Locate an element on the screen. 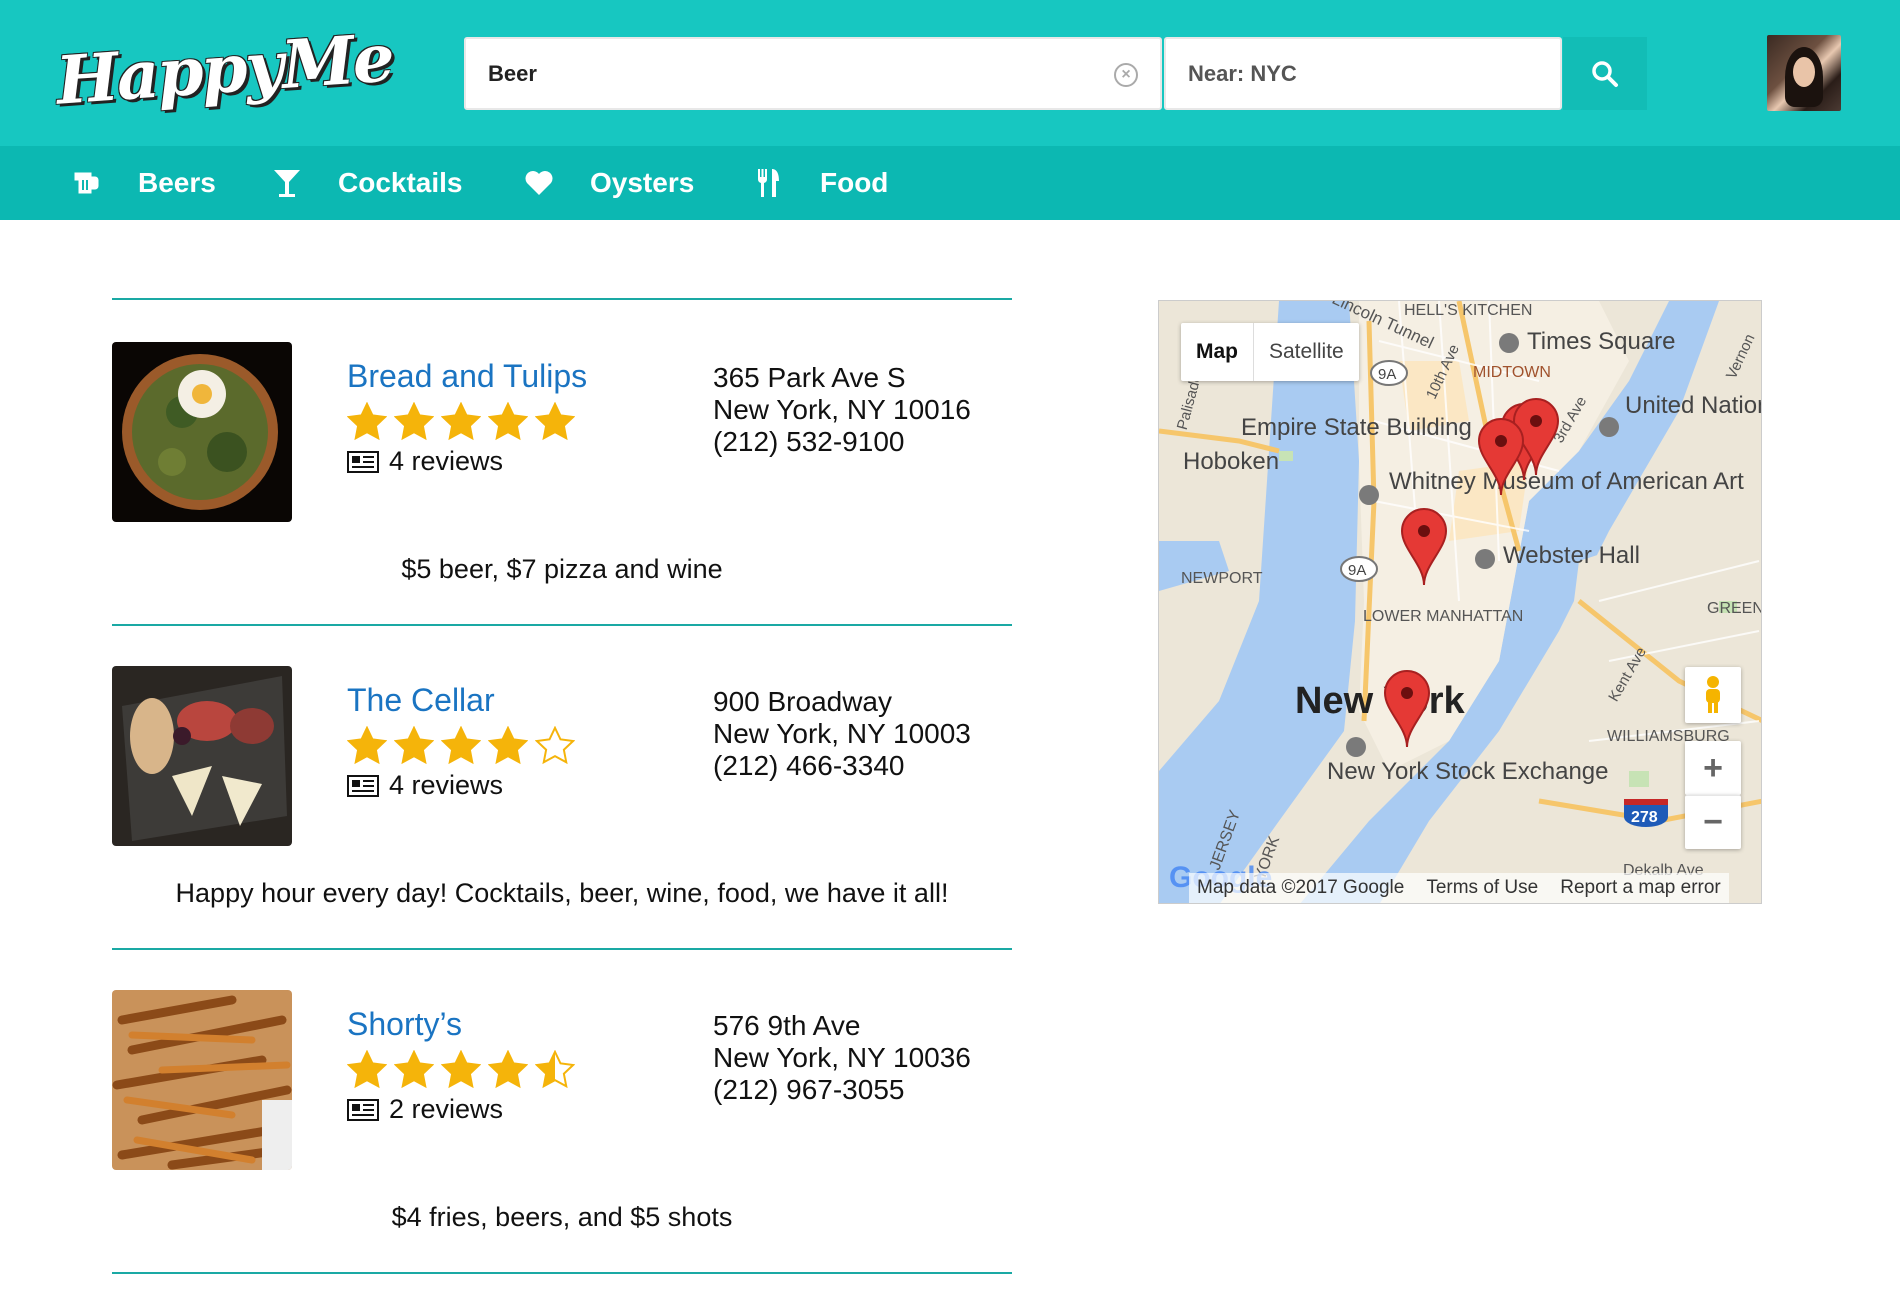 This screenshot has height=1310, width=1900. map-type-map-button: Map is located at coordinates (1217, 352).